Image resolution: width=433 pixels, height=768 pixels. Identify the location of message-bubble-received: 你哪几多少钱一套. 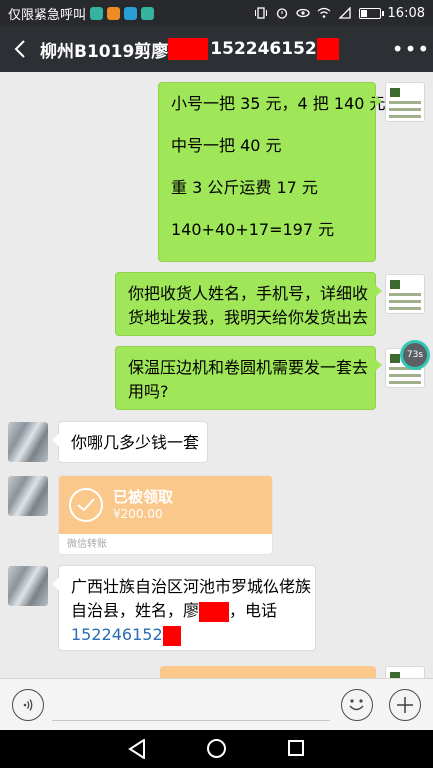
(130, 442).